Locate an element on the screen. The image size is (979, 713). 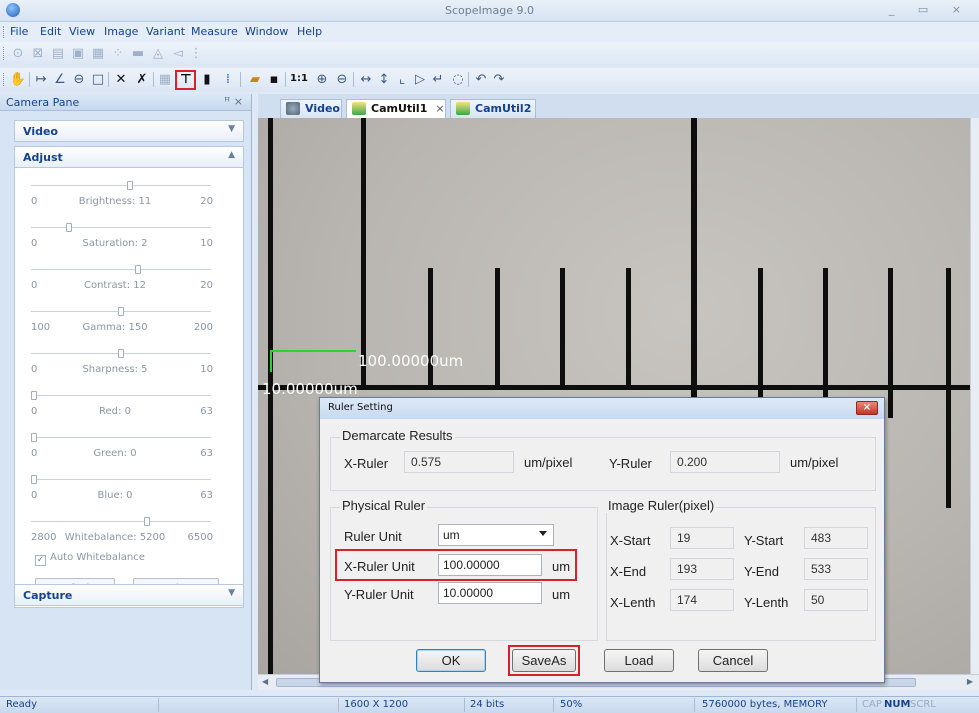
slider-min: 100 is located at coordinates (41, 327).